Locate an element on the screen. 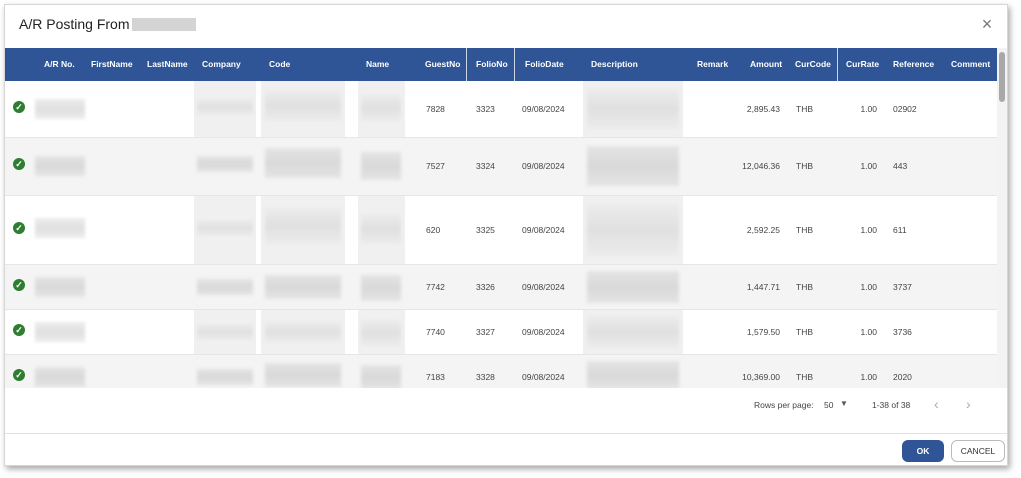 This screenshot has height=478, width=1021. col-code: Code is located at coordinates (279, 64).